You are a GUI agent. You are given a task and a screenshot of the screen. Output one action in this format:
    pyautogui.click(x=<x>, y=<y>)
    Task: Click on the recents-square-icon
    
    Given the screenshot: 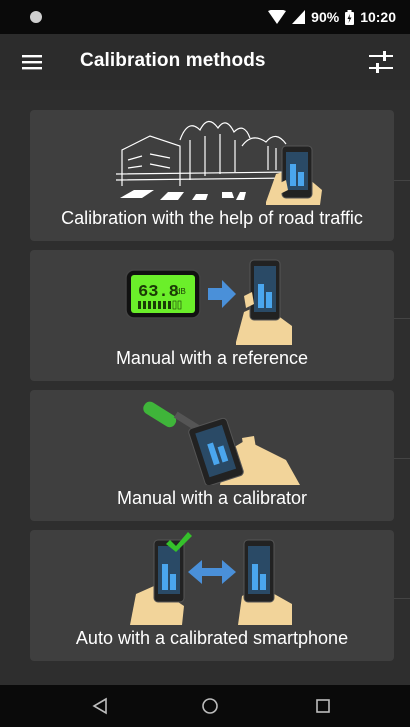 What is the action you would take?
    pyautogui.click(x=323, y=706)
    